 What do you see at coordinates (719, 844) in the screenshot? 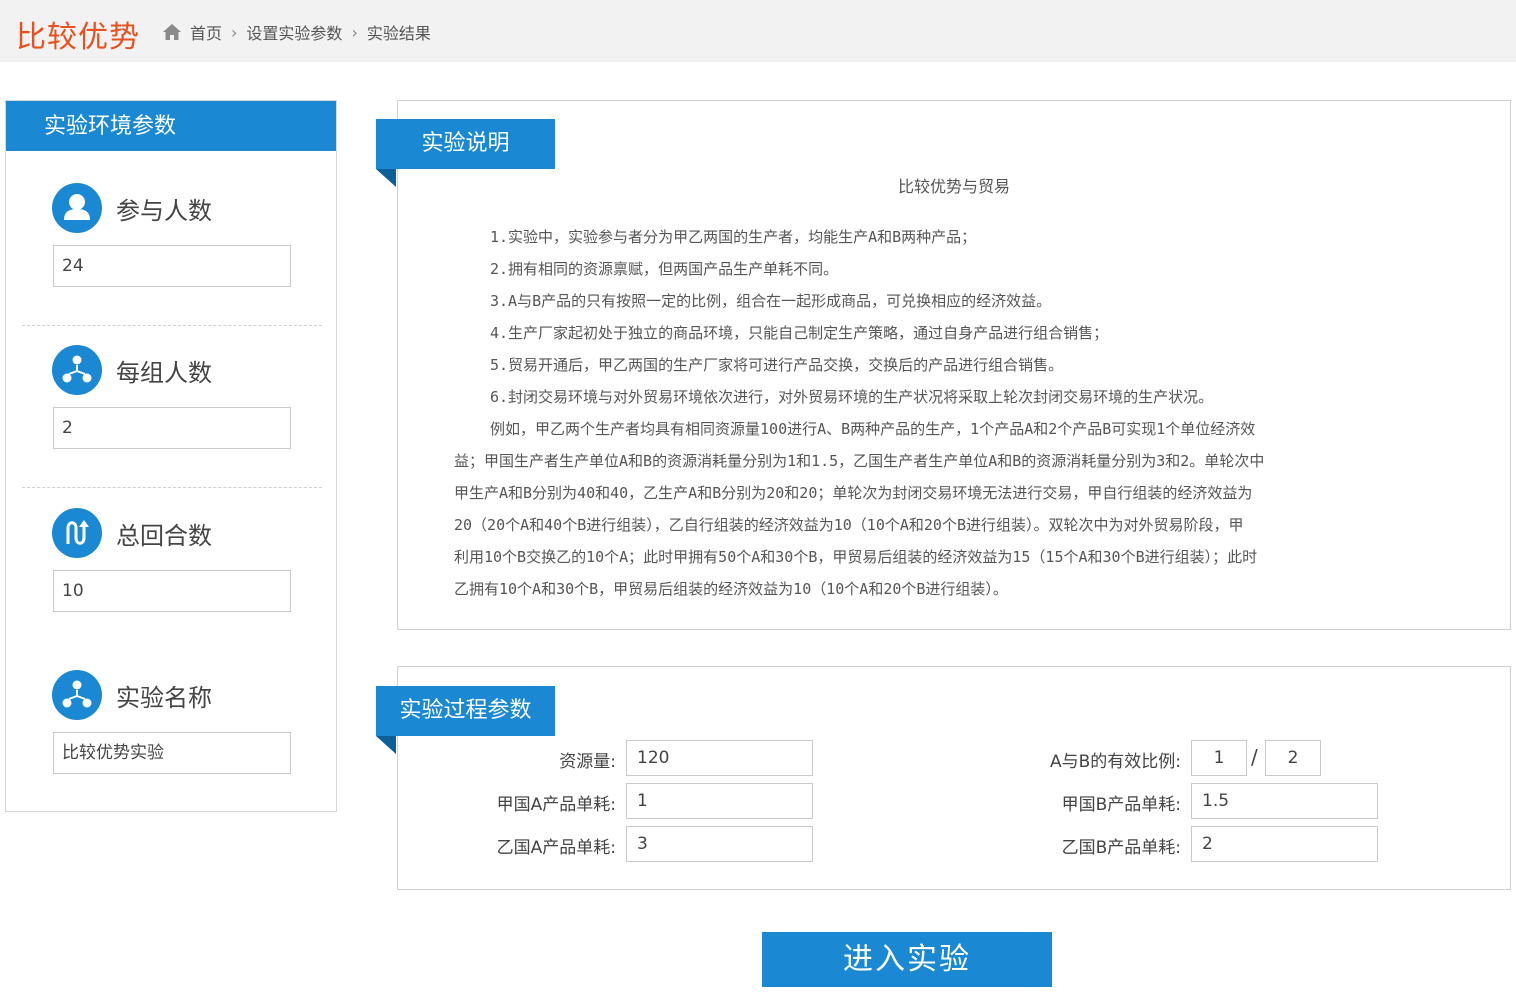
I see `yi-a-input: 3` at bounding box center [719, 844].